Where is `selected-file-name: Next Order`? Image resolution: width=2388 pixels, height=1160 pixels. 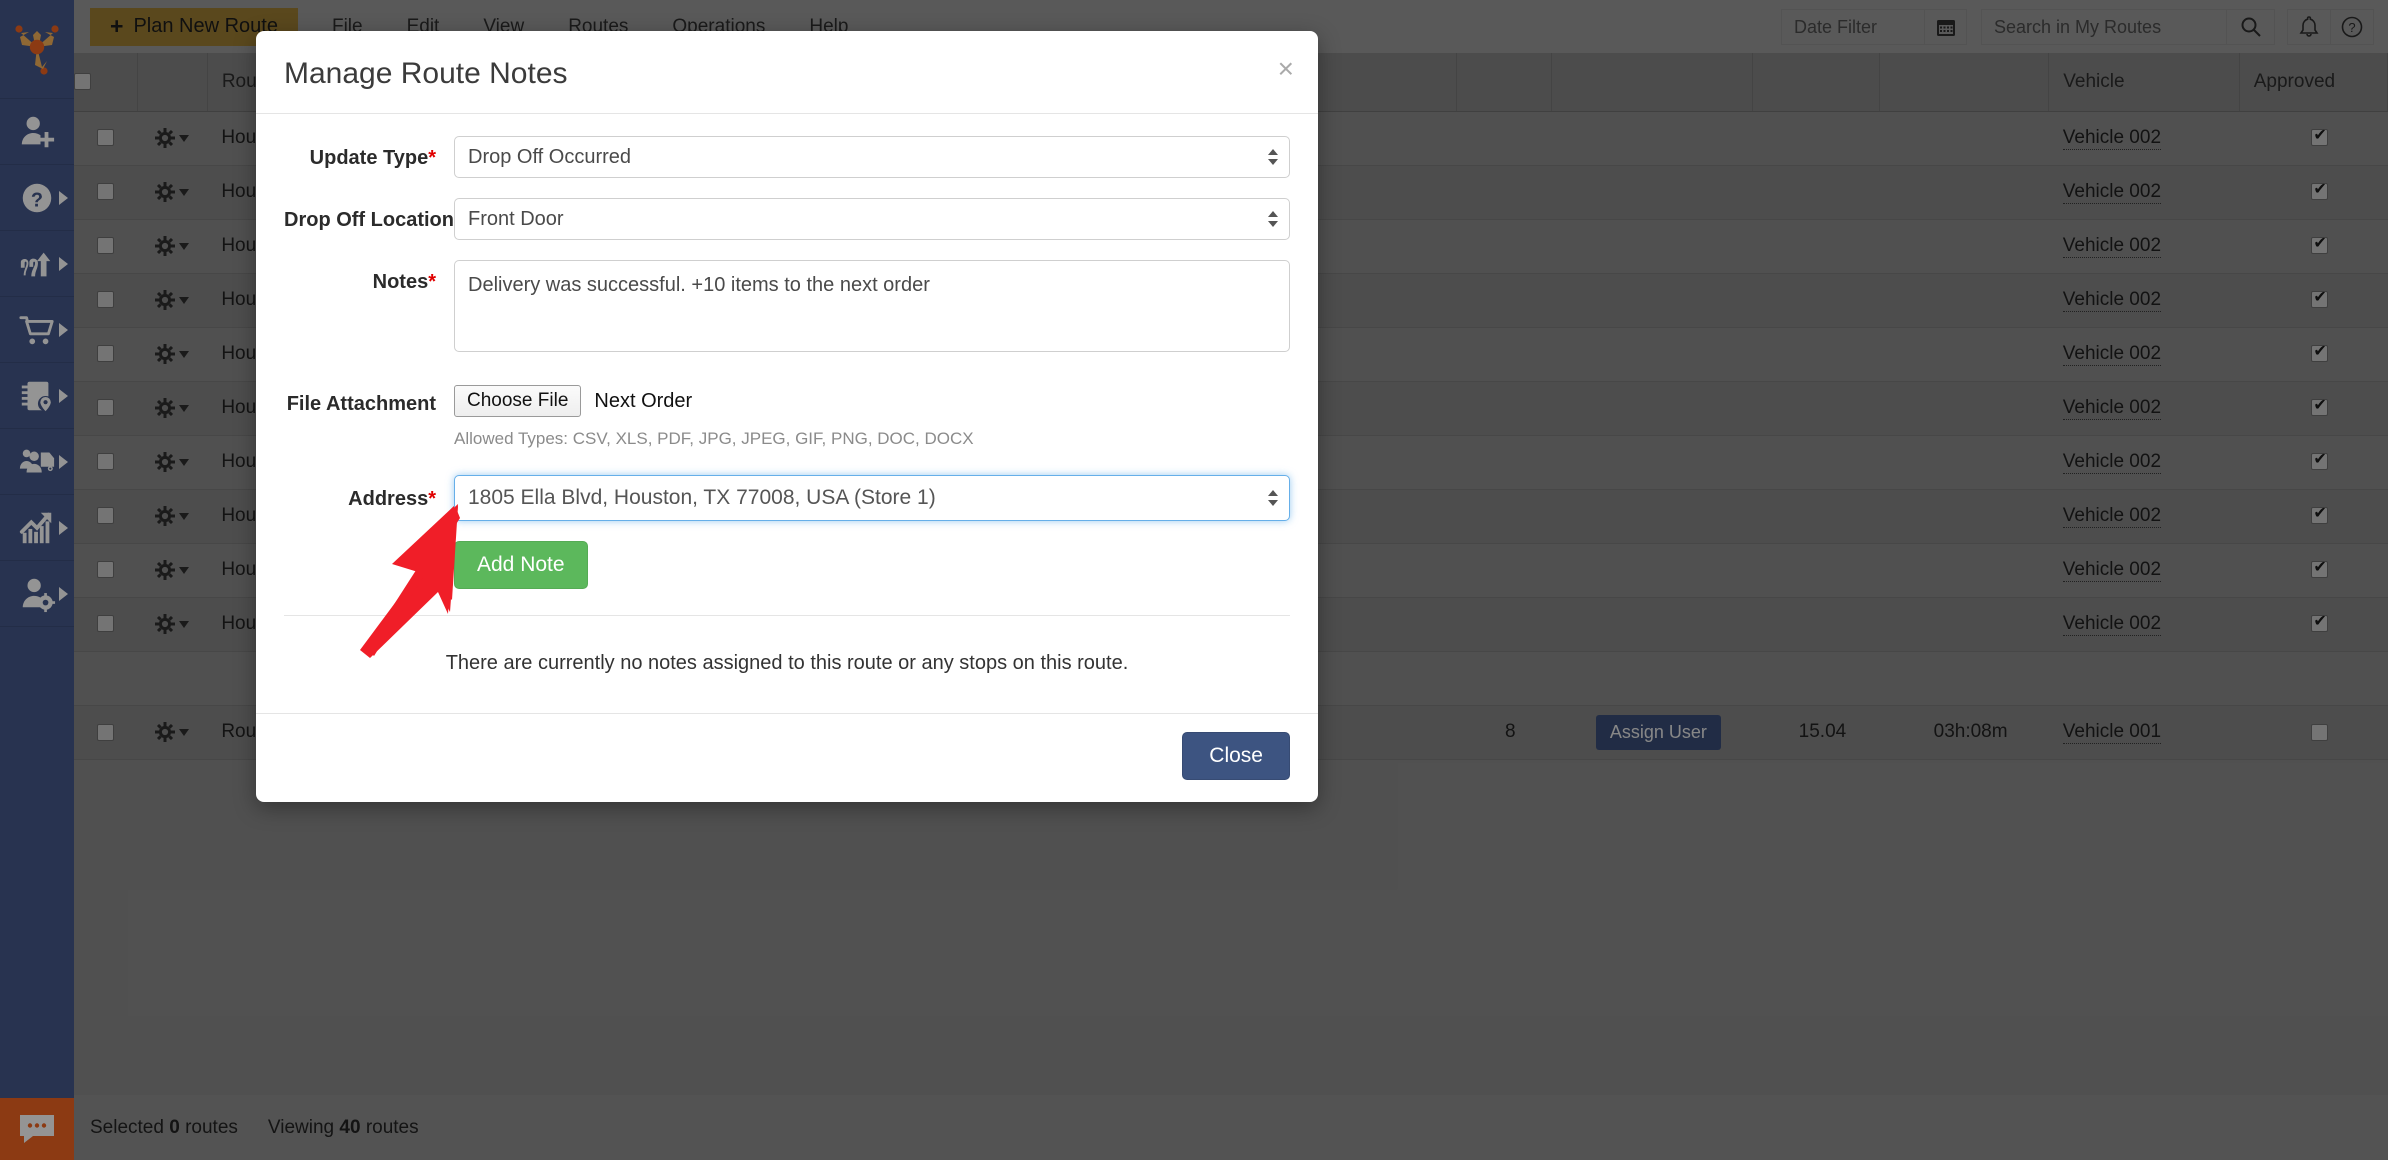 selected-file-name: Next Order is located at coordinates (643, 400).